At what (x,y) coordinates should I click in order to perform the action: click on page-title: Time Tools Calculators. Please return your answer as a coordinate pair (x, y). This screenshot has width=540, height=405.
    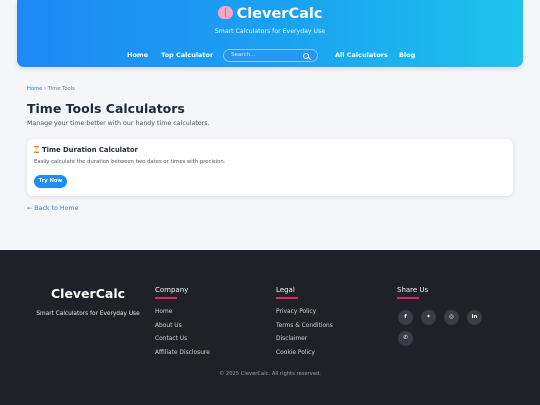
    Looking at the image, I should click on (106, 108).